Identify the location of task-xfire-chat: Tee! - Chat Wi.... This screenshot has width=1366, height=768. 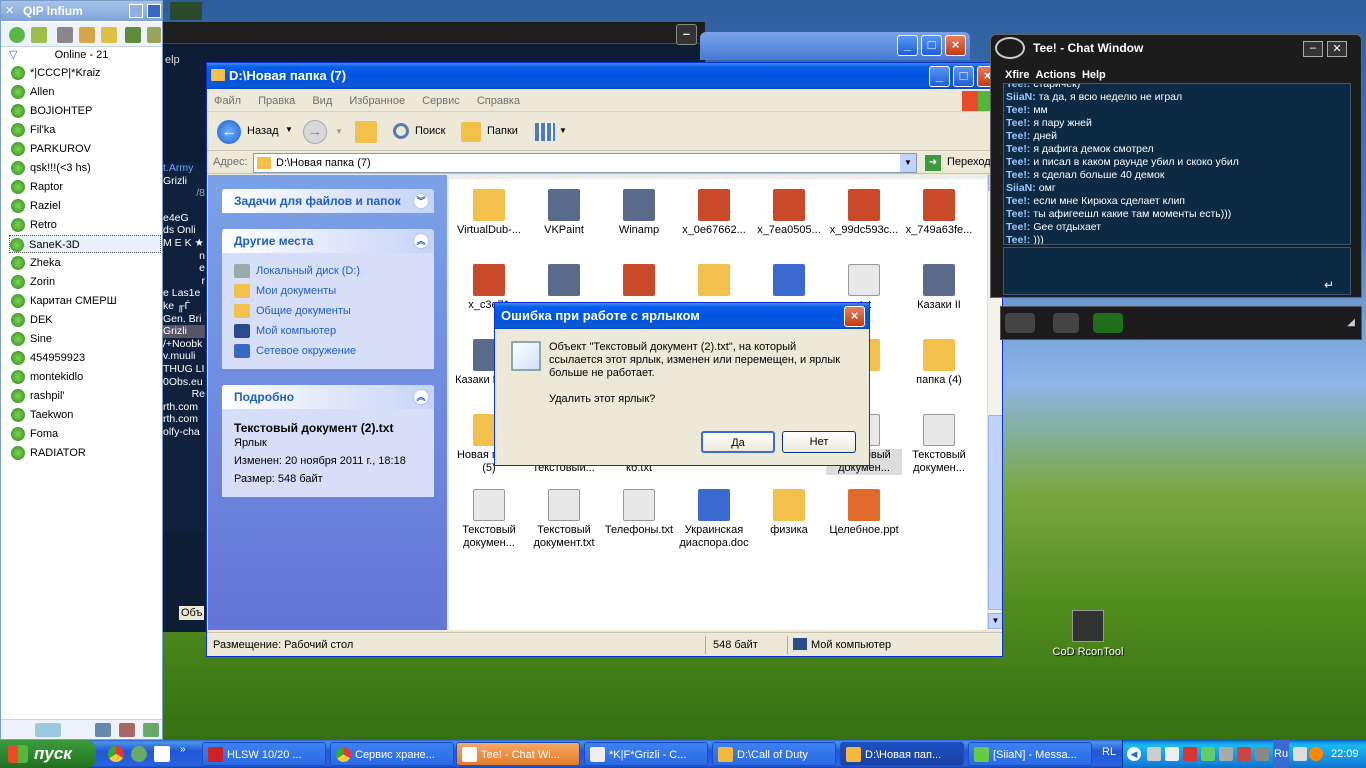
(518, 754).